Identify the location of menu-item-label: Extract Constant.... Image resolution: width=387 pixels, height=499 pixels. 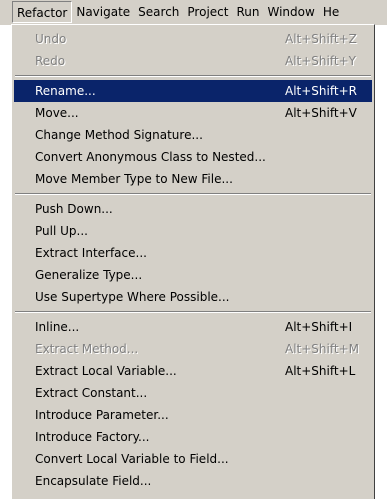
(91, 393).